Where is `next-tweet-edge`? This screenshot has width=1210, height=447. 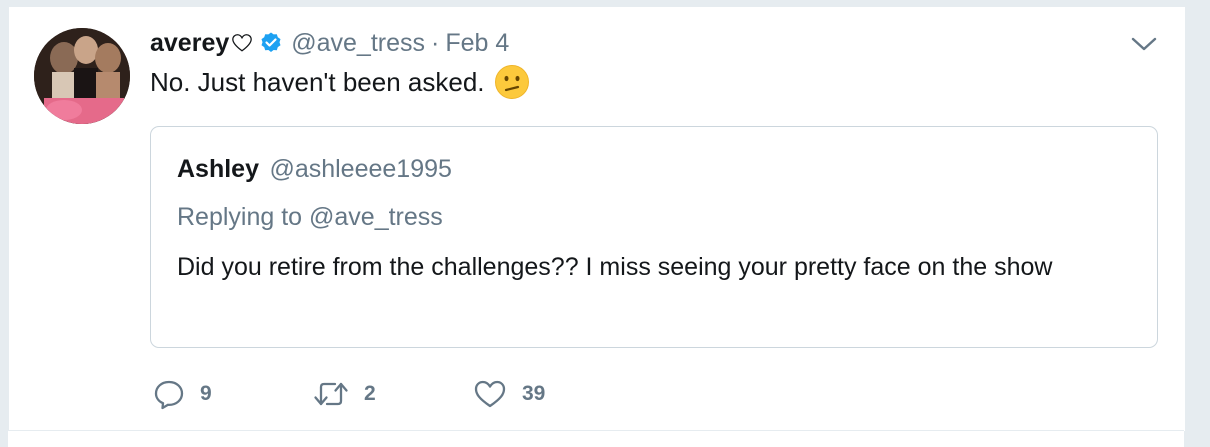
next-tweet-edge is located at coordinates (596, 438).